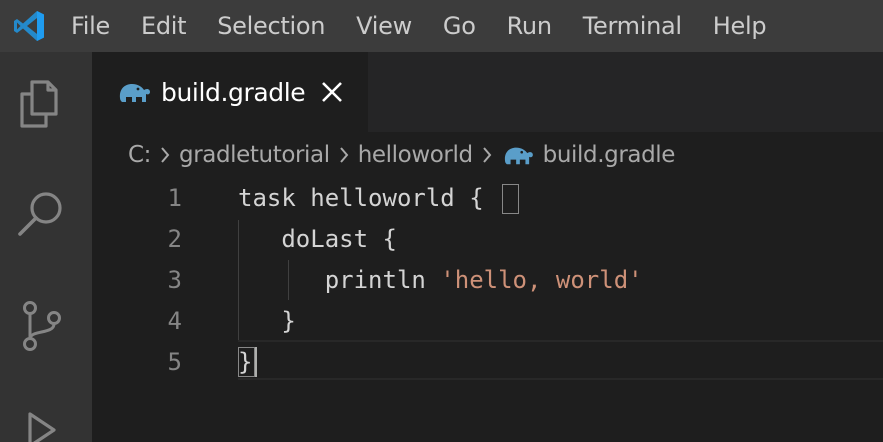 The width and height of the screenshot is (883, 442). Describe the element at coordinates (256, 362) in the screenshot. I see `text-cursor` at that location.